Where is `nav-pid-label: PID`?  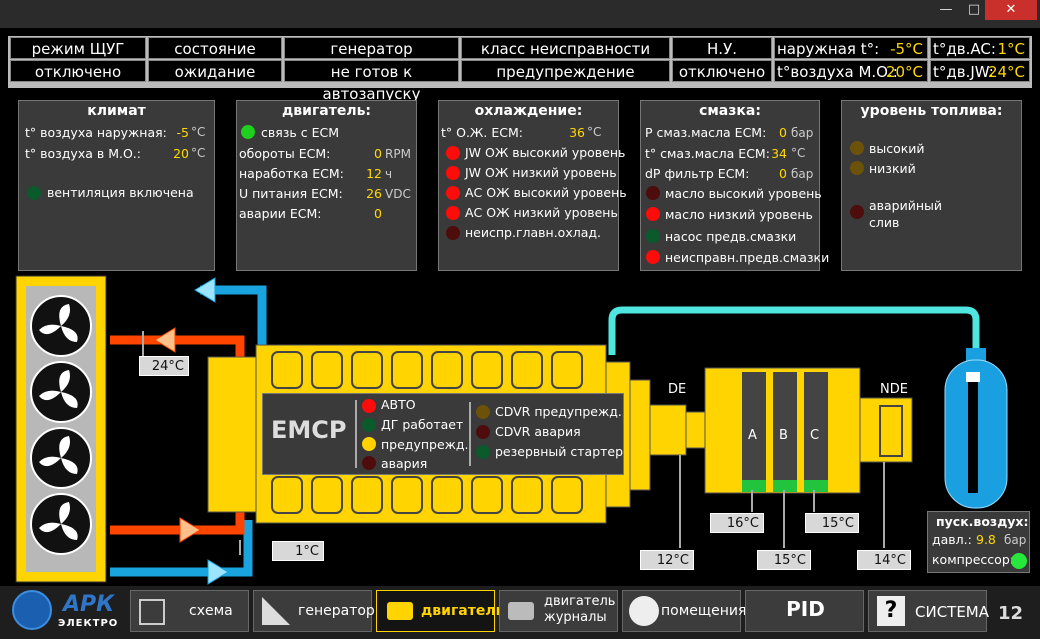 nav-pid-label: PID is located at coordinates (805, 609).